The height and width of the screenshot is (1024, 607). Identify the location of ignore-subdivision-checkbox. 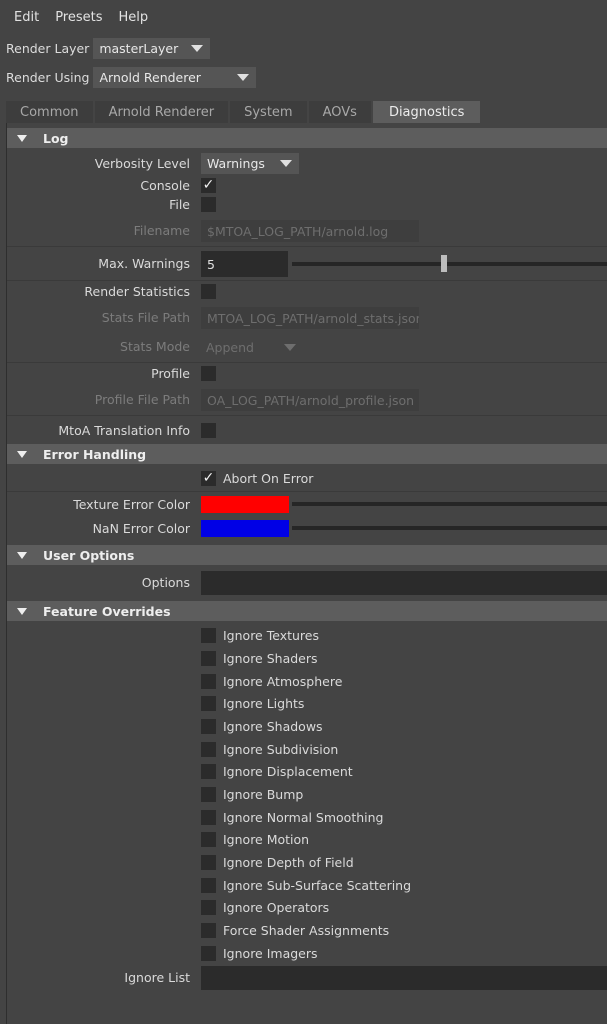
(208, 749).